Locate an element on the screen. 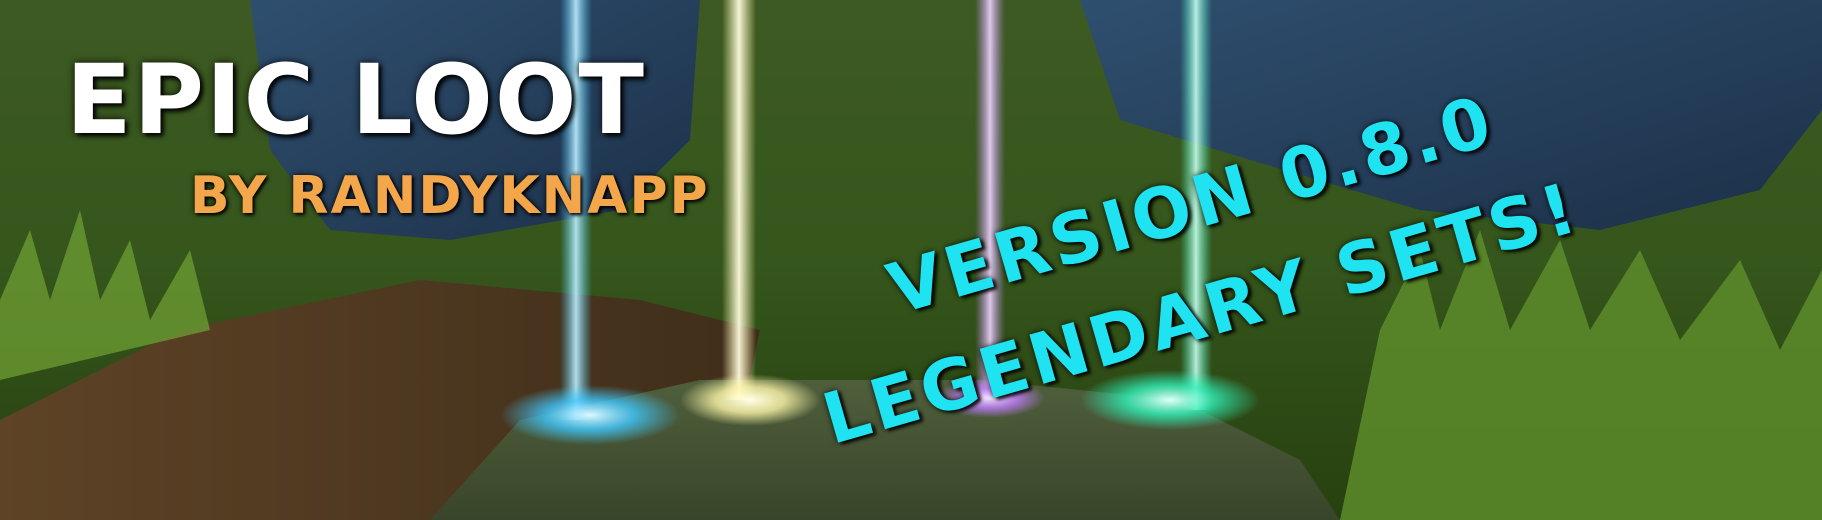 The width and height of the screenshot is (1822, 520). banner-title: EPIC LOOT is located at coordinates (356, 100).